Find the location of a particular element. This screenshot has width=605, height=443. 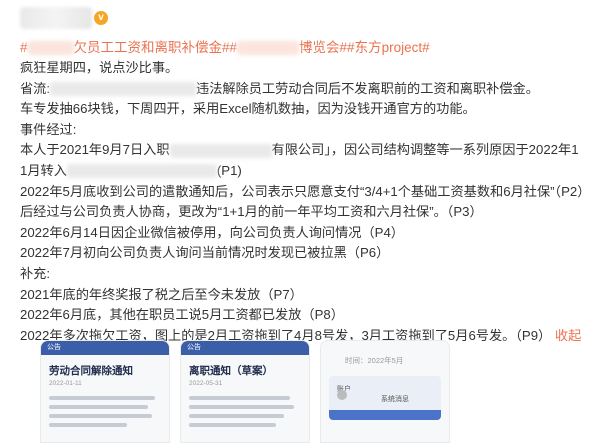

post-line-2: 省流: 违法解除员工劳动合同后不发离职前的工资和离职补偿金。 is located at coordinates (310, 89).